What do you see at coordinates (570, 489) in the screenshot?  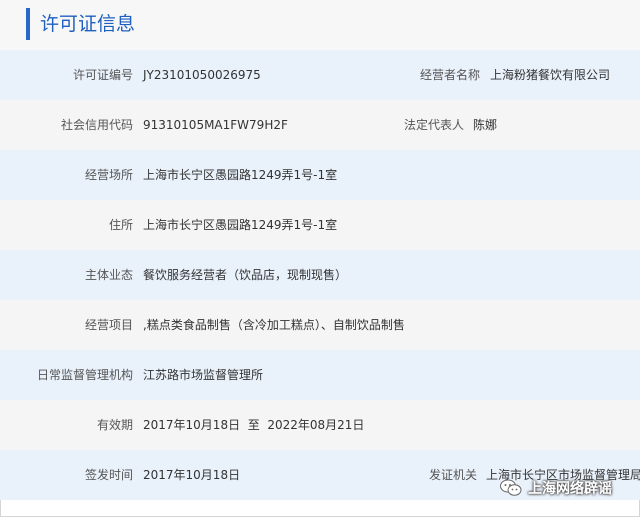 I see `watermark-text: 上海网络辟谣` at bounding box center [570, 489].